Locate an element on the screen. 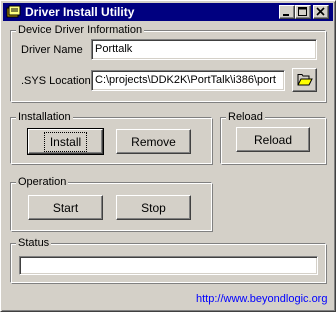 The width and height of the screenshot is (336, 312). sys-location-label: .SYS Location is located at coordinates (56, 81).